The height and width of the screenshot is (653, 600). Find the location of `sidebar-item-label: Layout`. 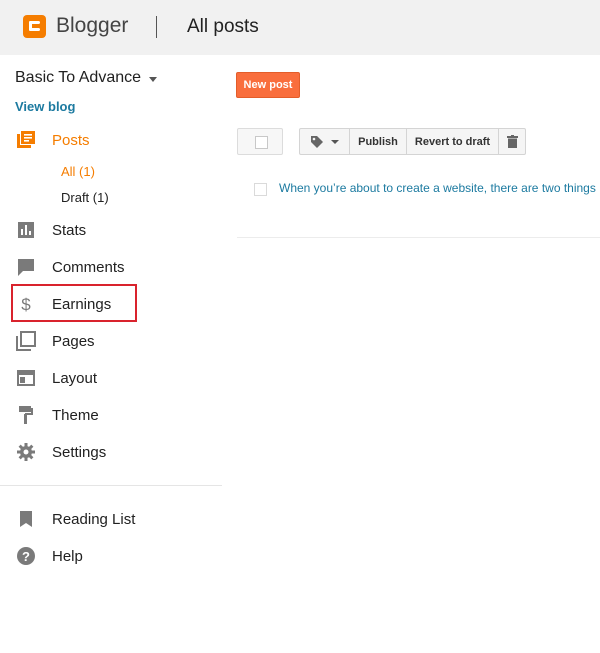

sidebar-item-label: Layout is located at coordinates (75, 378).